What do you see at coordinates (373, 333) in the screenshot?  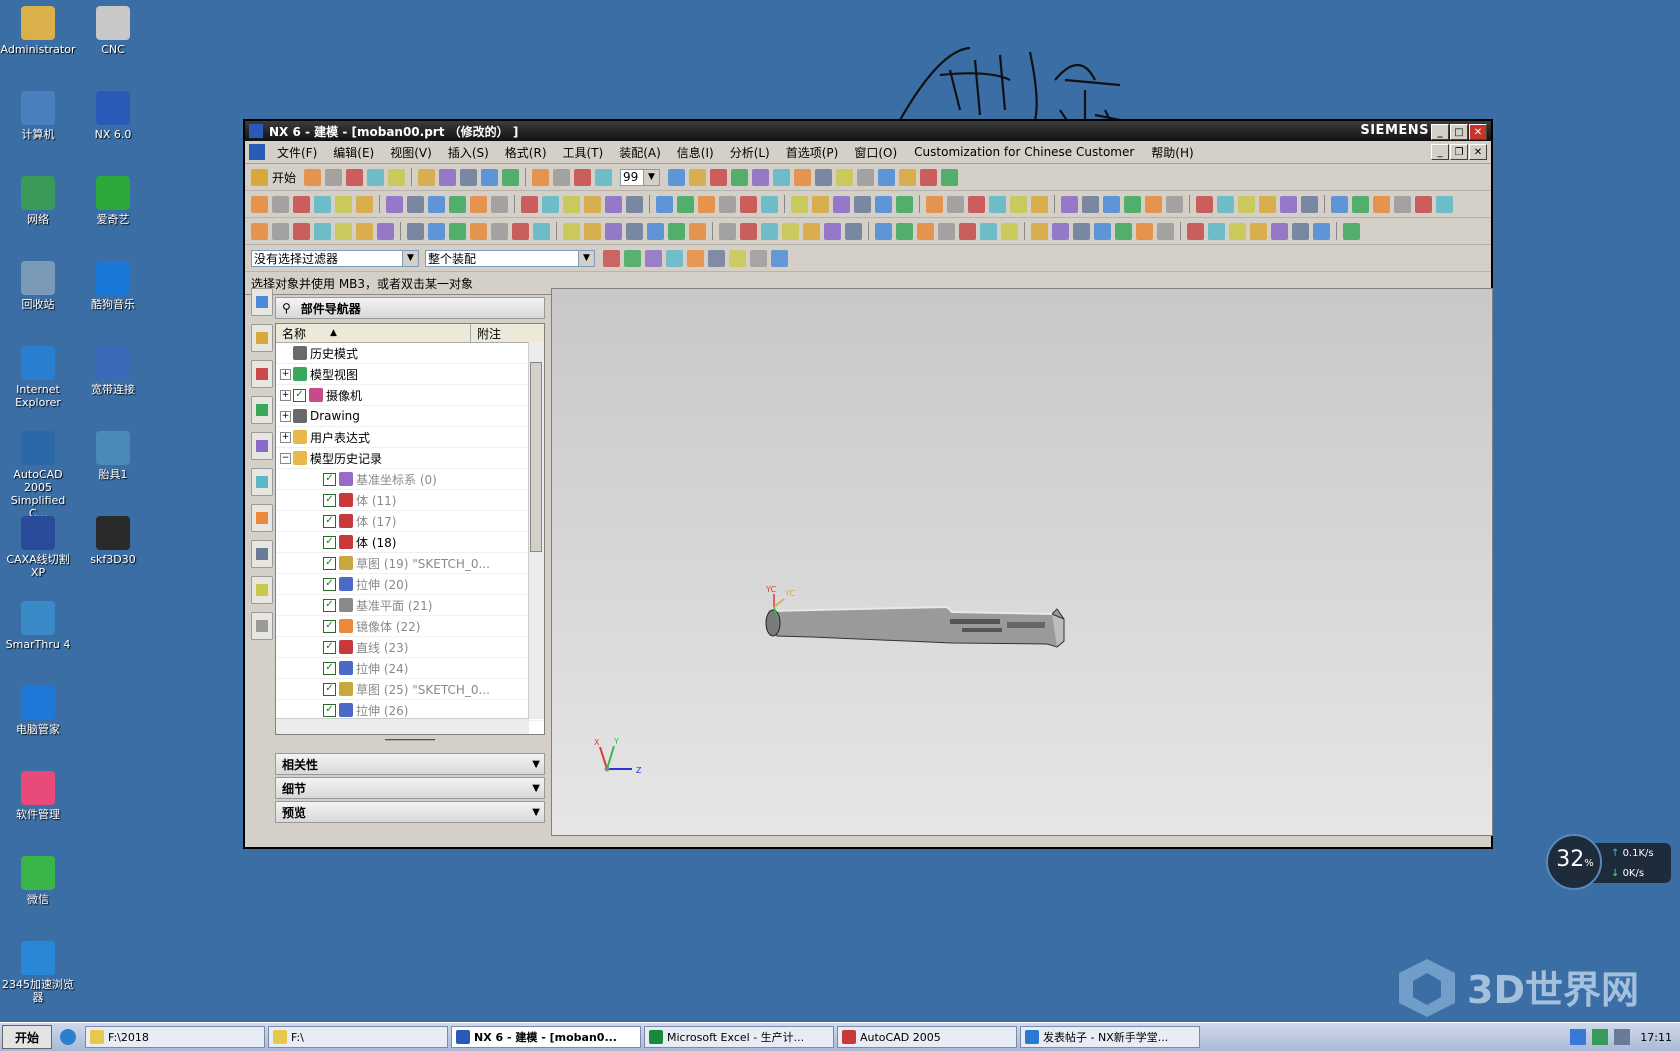 I see `column-name: 名称 ▲` at bounding box center [373, 333].